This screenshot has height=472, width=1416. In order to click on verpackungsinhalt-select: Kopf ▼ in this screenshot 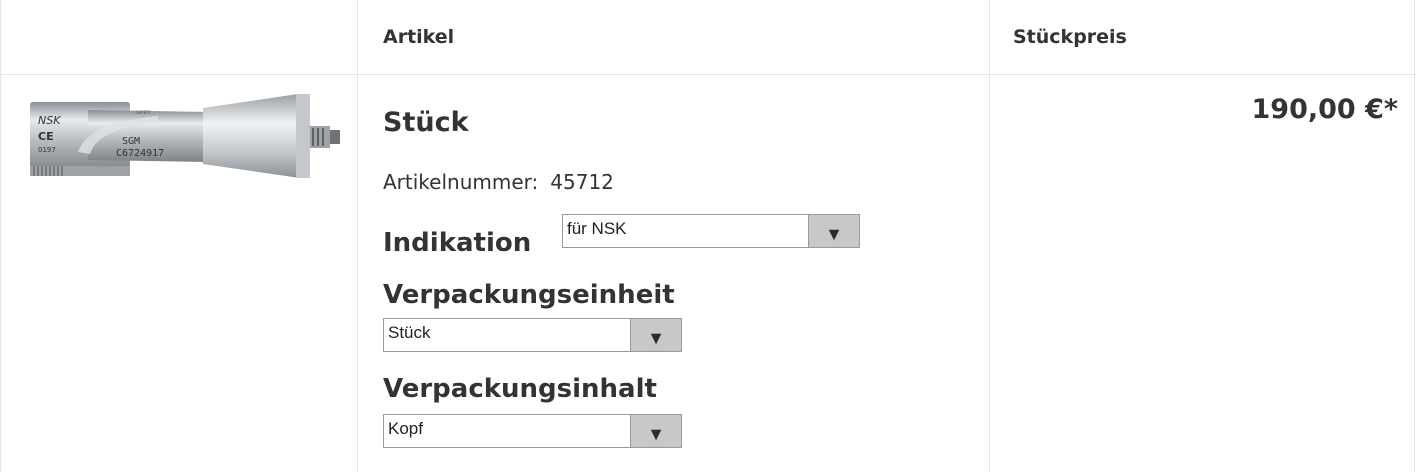, I will do `click(532, 431)`.